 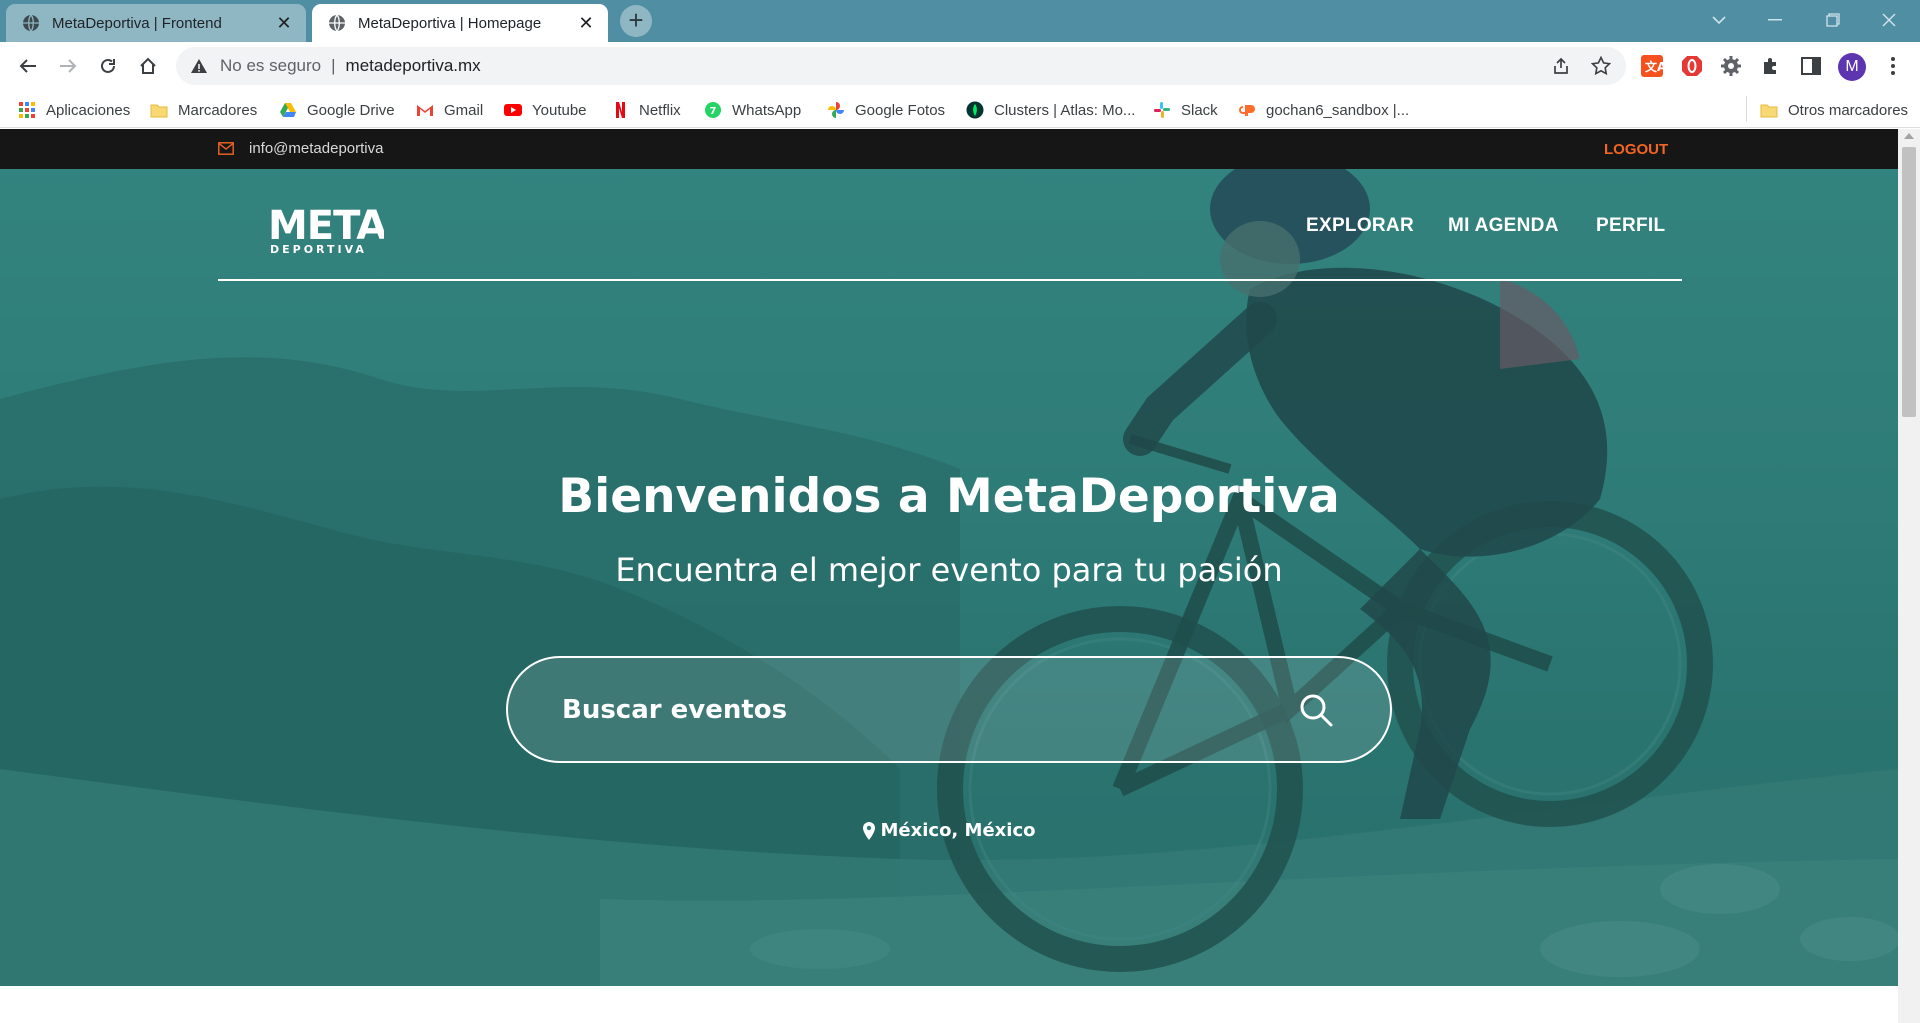 I want to click on bookmark-label: Marcadores, so click(x=218, y=110).